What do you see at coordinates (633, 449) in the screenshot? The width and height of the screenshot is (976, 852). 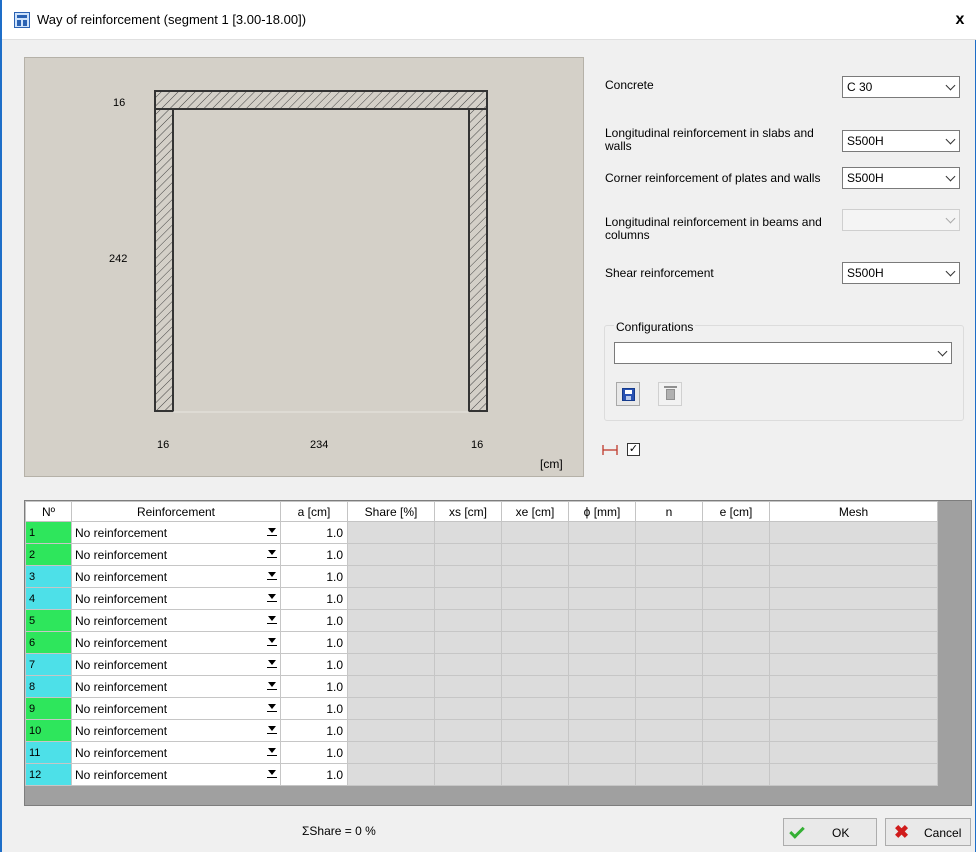 I see `show-dimensions-checkbox: ✓` at bounding box center [633, 449].